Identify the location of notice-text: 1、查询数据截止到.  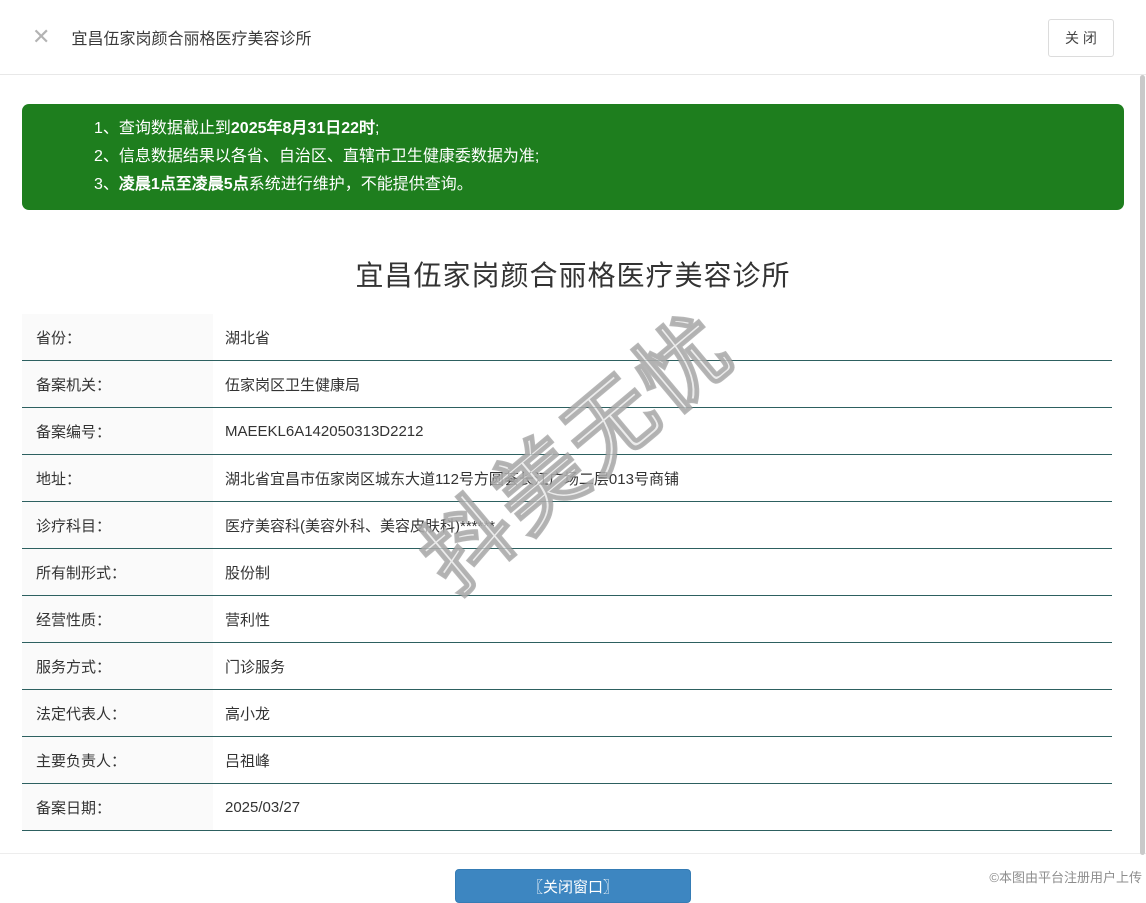
(162, 128).